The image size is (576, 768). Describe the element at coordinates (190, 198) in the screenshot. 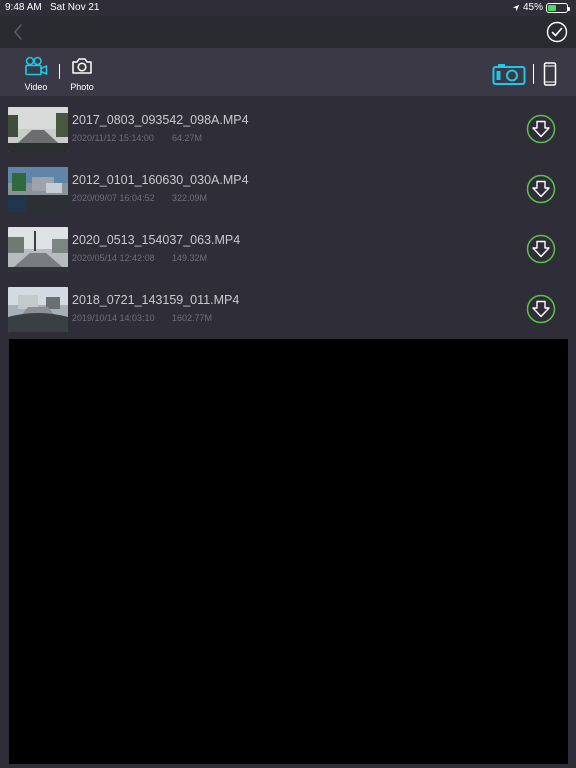

I see `file-size: 322.09M` at that location.